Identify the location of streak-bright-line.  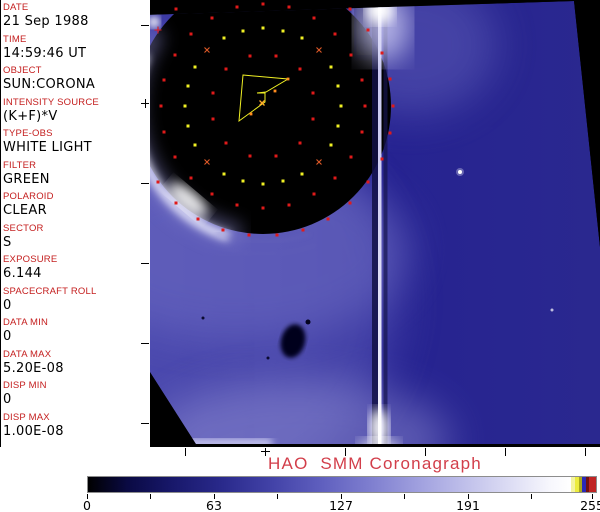
(380, 222).